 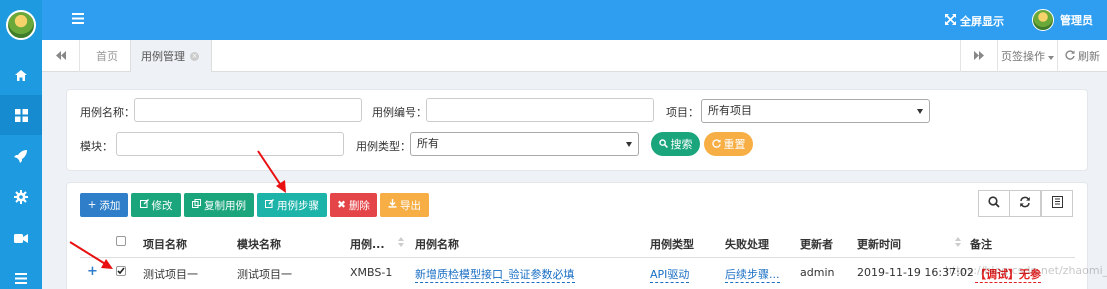 What do you see at coordinates (271, 171) in the screenshot?
I see `arrow-to-steps-button` at bounding box center [271, 171].